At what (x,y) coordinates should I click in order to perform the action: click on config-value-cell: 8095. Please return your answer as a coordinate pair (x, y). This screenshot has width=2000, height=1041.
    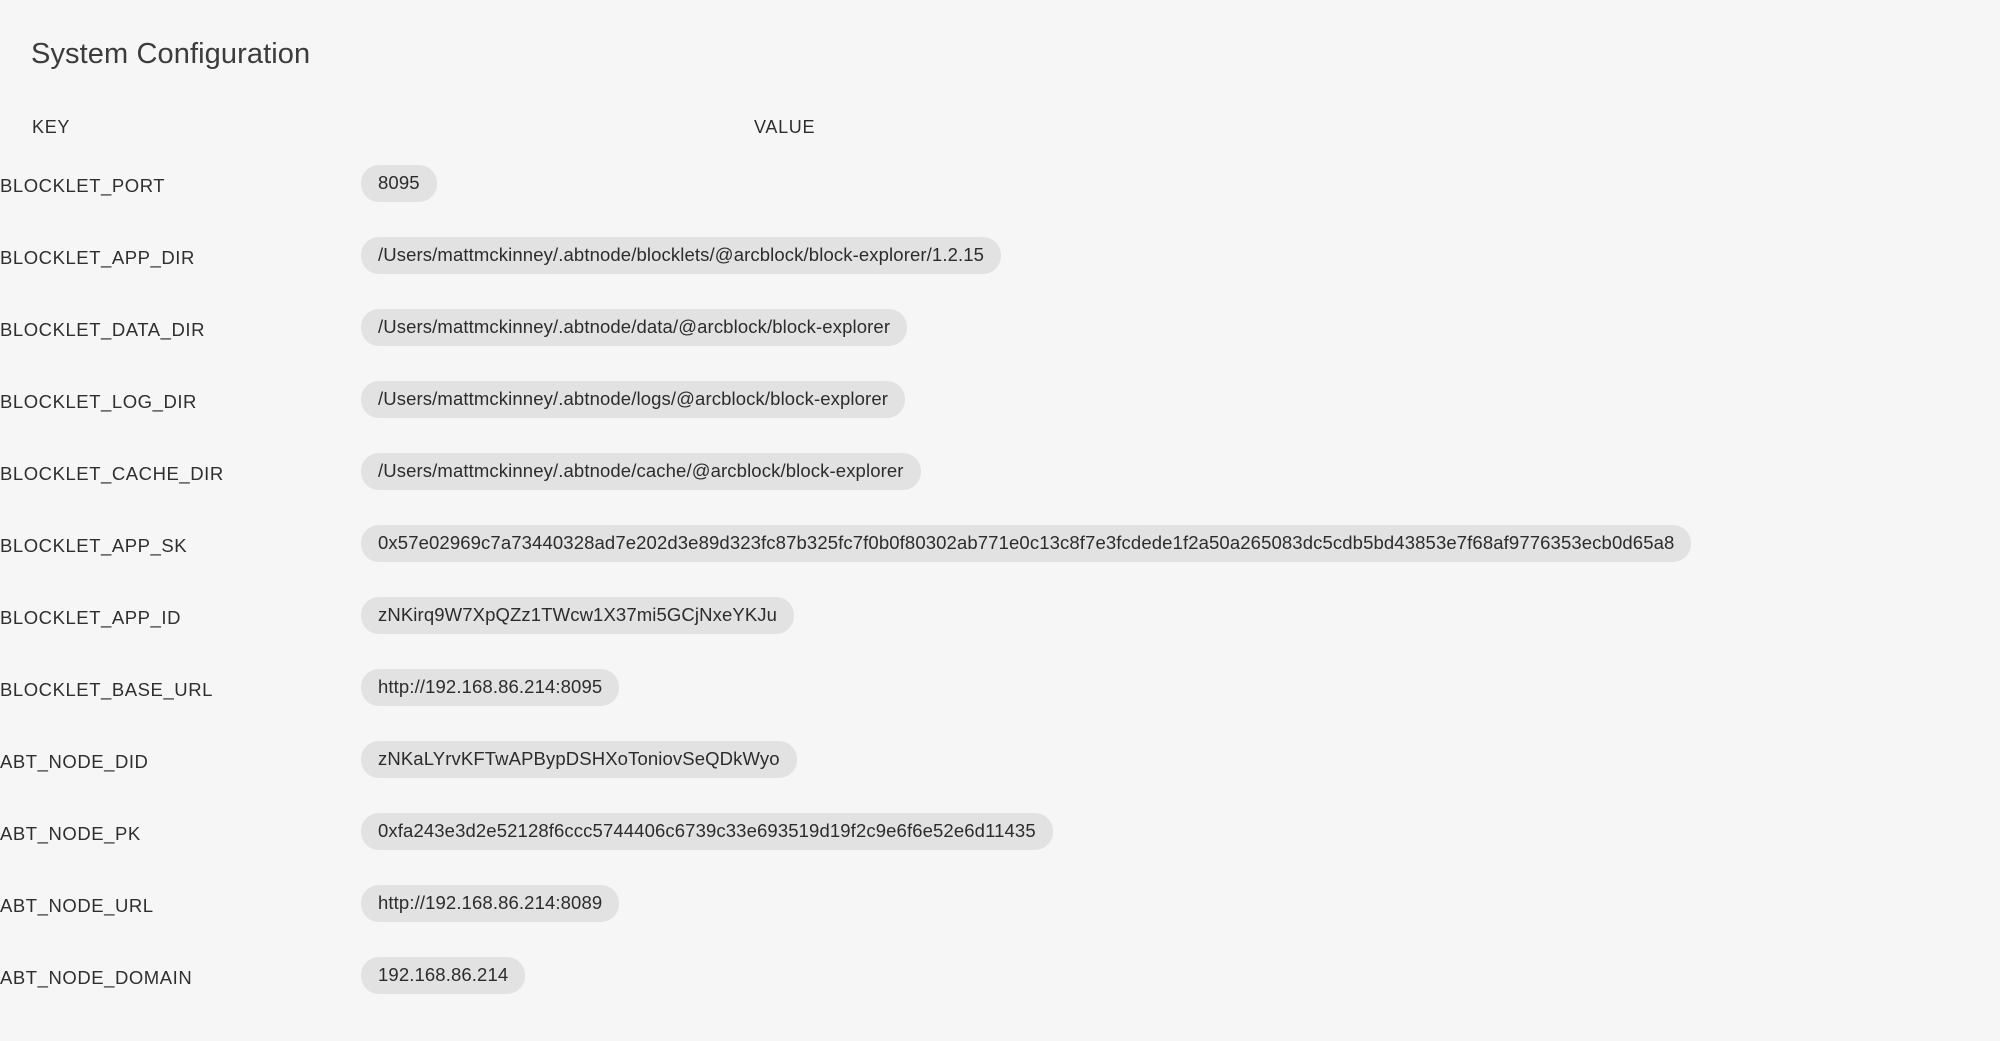
    Looking at the image, I should click on (1180, 186).